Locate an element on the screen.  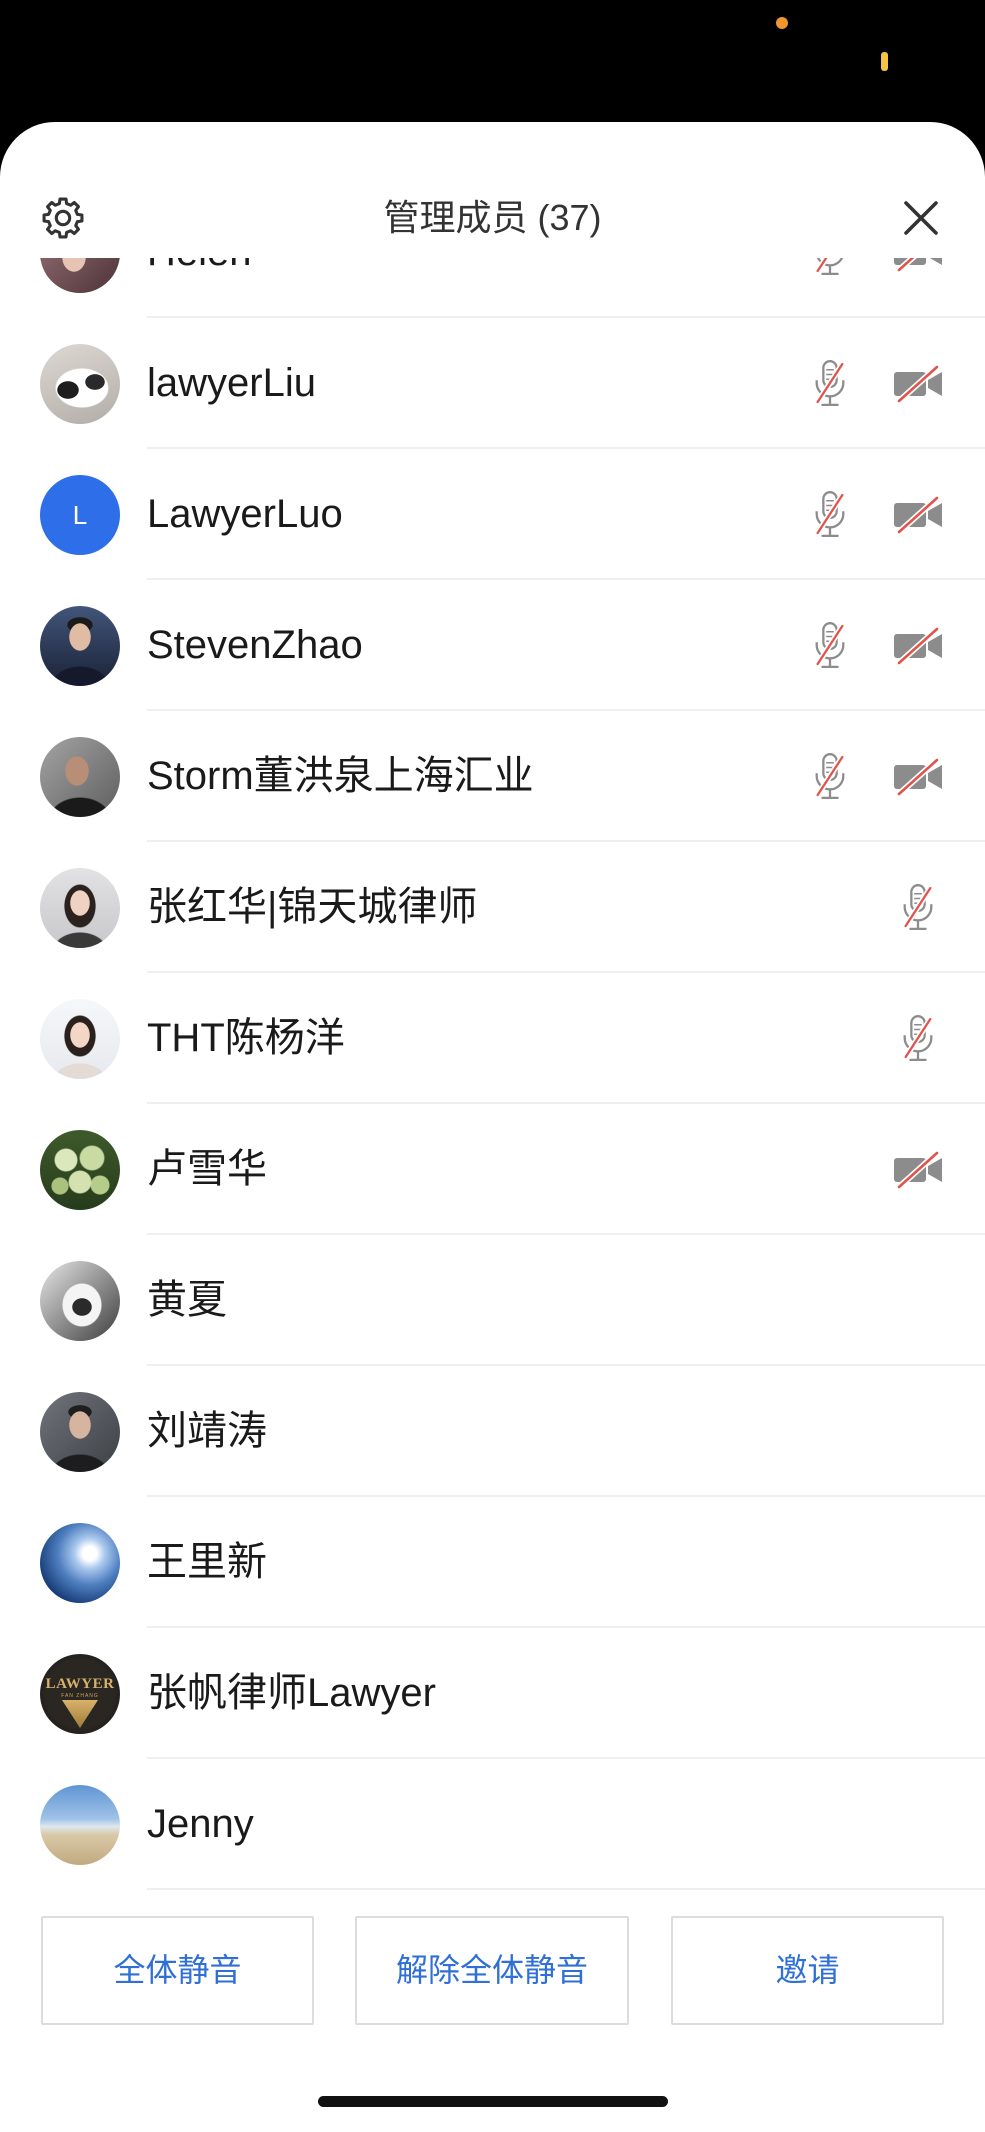
member-row: LAWYER FAN ZHANG 张帆律师Lawyer is located at coordinates (492, 1693).